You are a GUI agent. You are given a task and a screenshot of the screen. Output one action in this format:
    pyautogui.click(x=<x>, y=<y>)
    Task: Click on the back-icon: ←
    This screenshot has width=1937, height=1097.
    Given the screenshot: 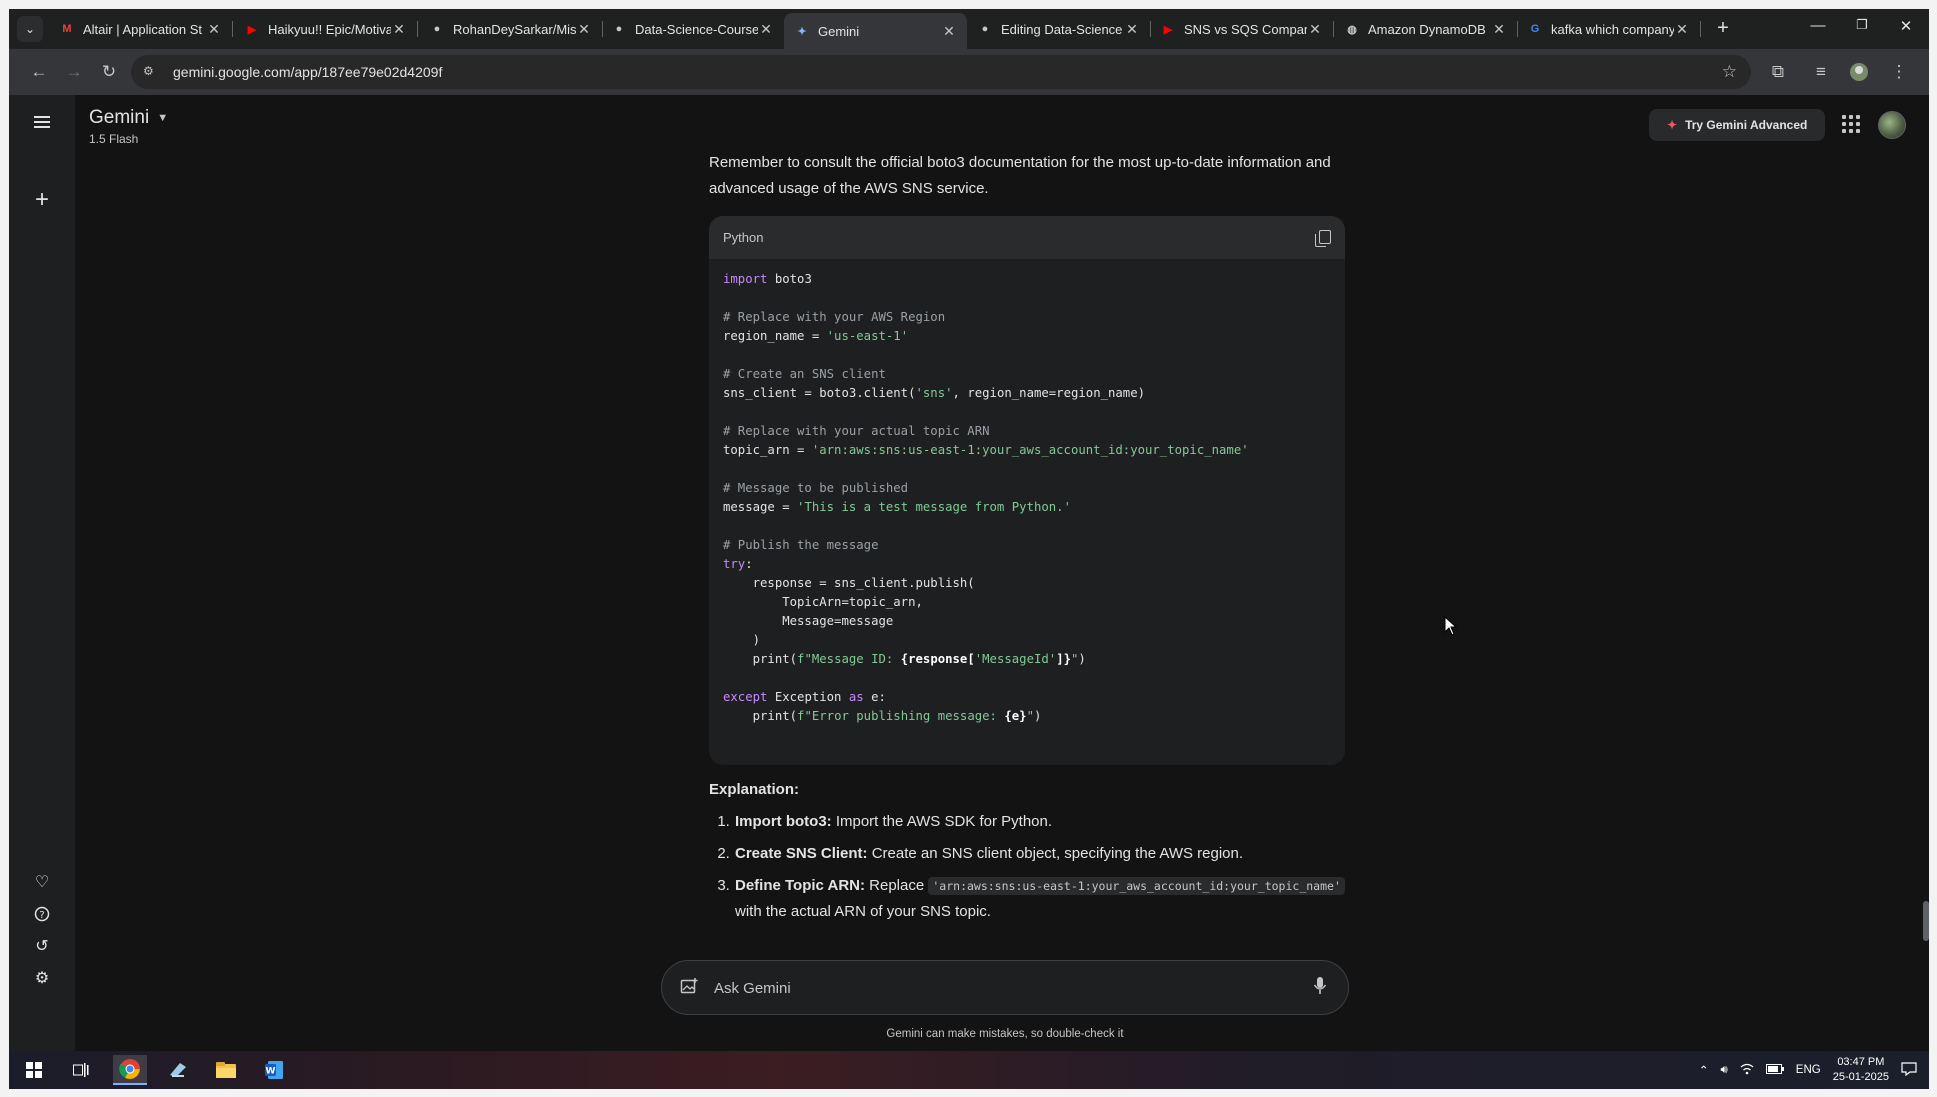 What is the action you would take?
    pyautogui.click(x=39, y=72)
    